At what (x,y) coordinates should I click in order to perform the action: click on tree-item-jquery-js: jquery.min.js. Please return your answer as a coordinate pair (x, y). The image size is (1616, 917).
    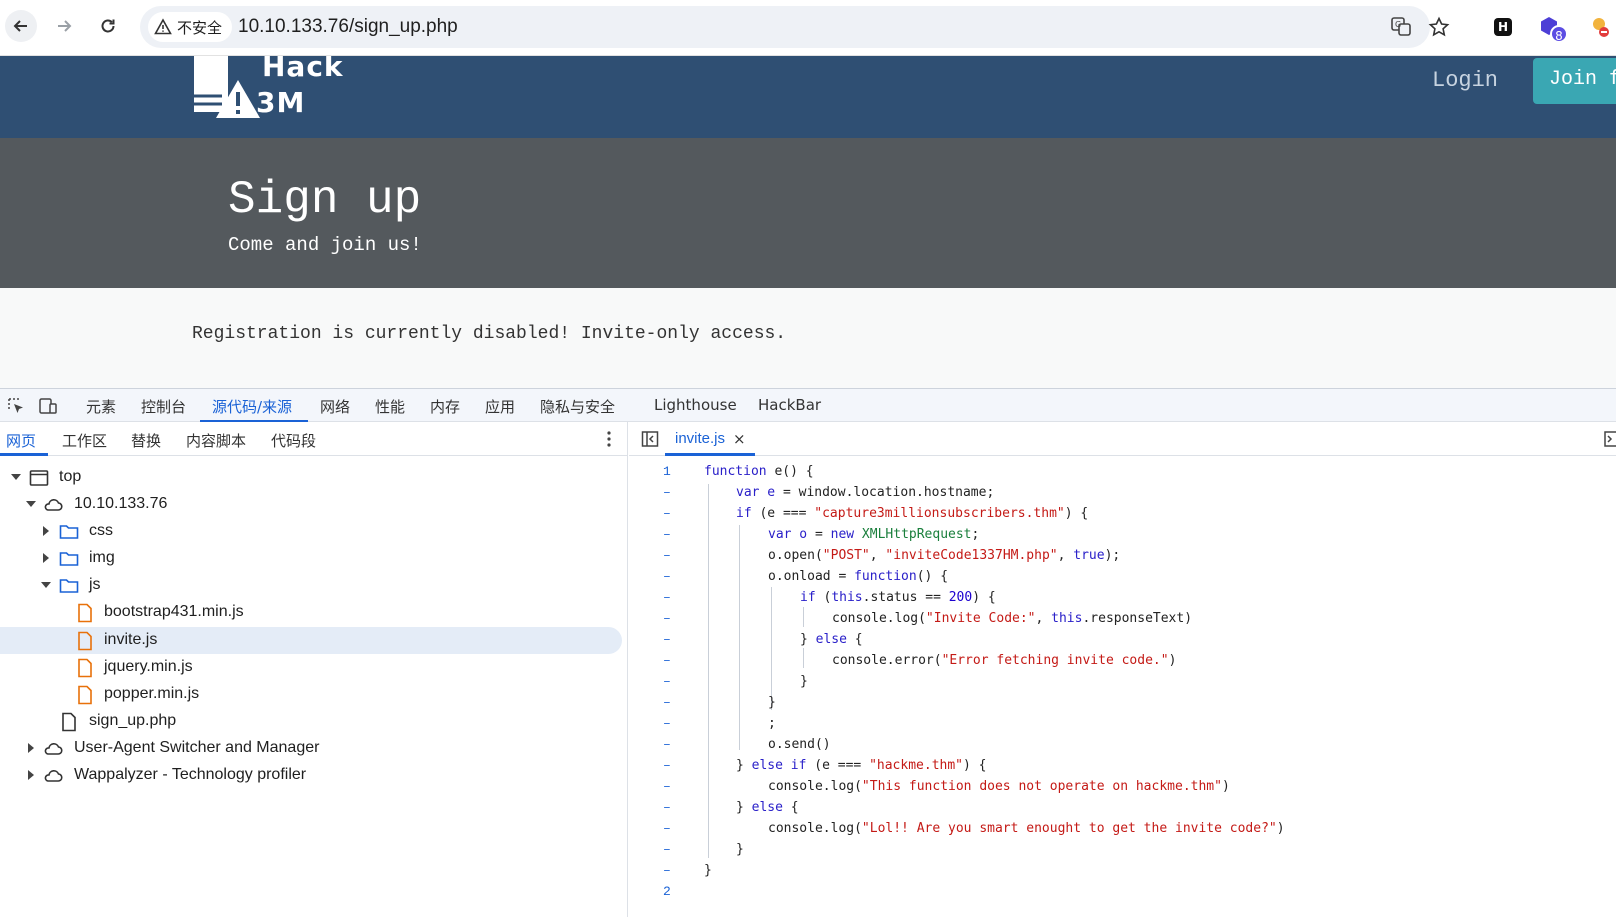
    Looking at the image, I should click on (311, 667).